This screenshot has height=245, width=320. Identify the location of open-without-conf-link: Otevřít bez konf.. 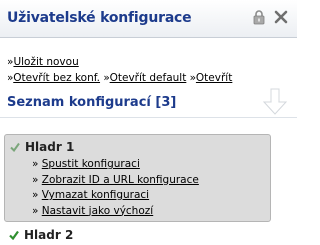
(56, 78).